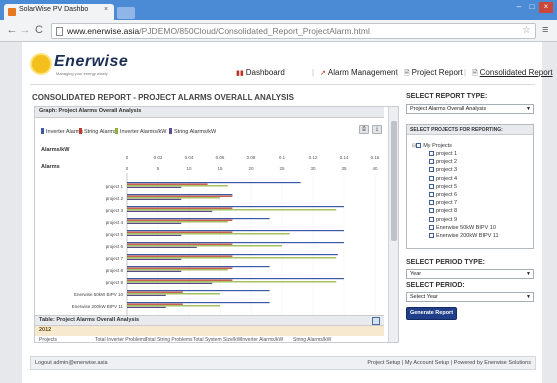  I want to click on period-label: SELECT PERIOD:, so click(435, 285).